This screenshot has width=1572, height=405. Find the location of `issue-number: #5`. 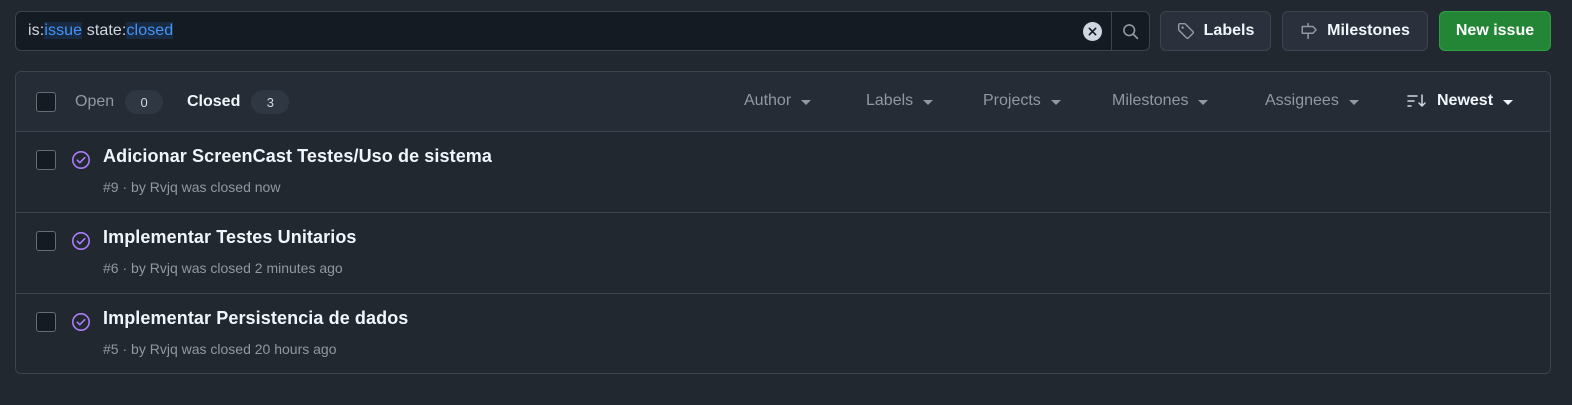

issue-number: #5 is located at coordinates (111, 349).